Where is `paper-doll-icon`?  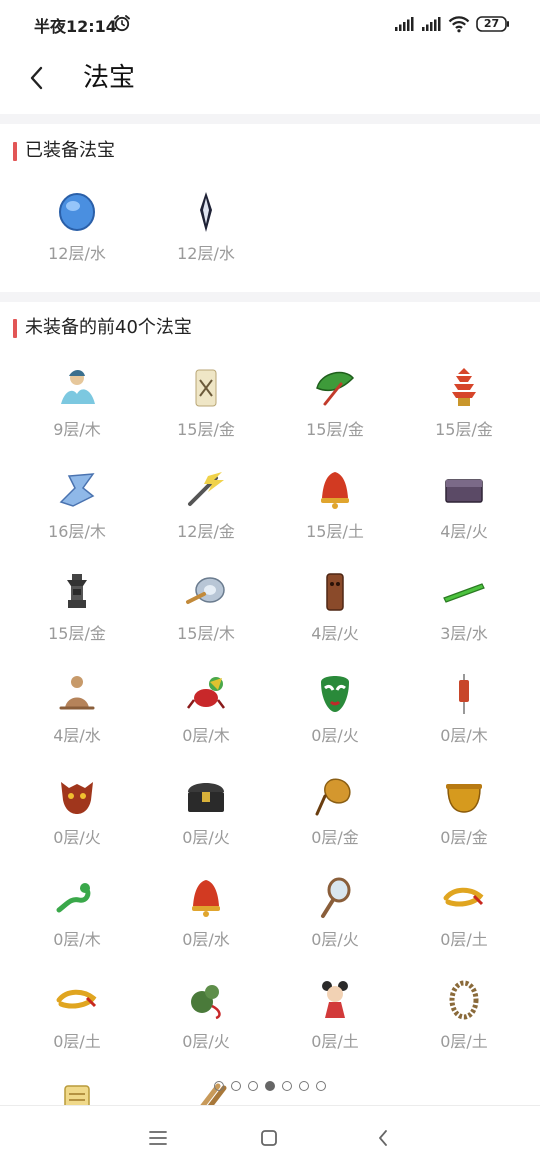
paper-doll-icon is located at coordinates (206, 388).